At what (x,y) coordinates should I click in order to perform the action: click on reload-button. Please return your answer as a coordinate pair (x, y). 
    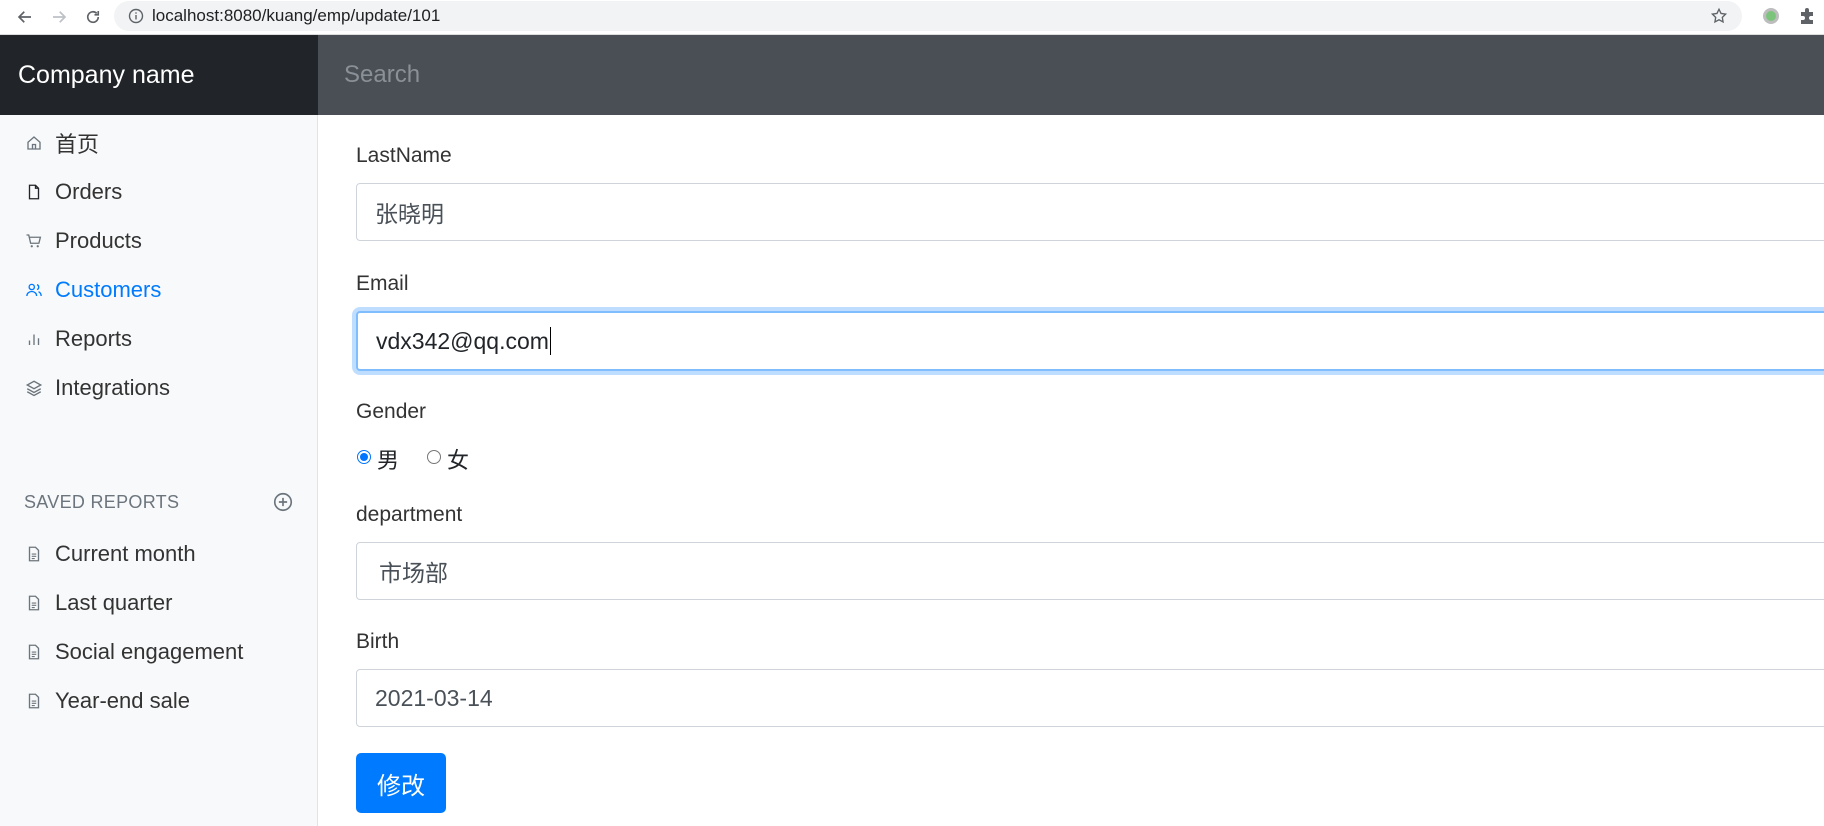
    Looking at the image, I should click on (93, 17).